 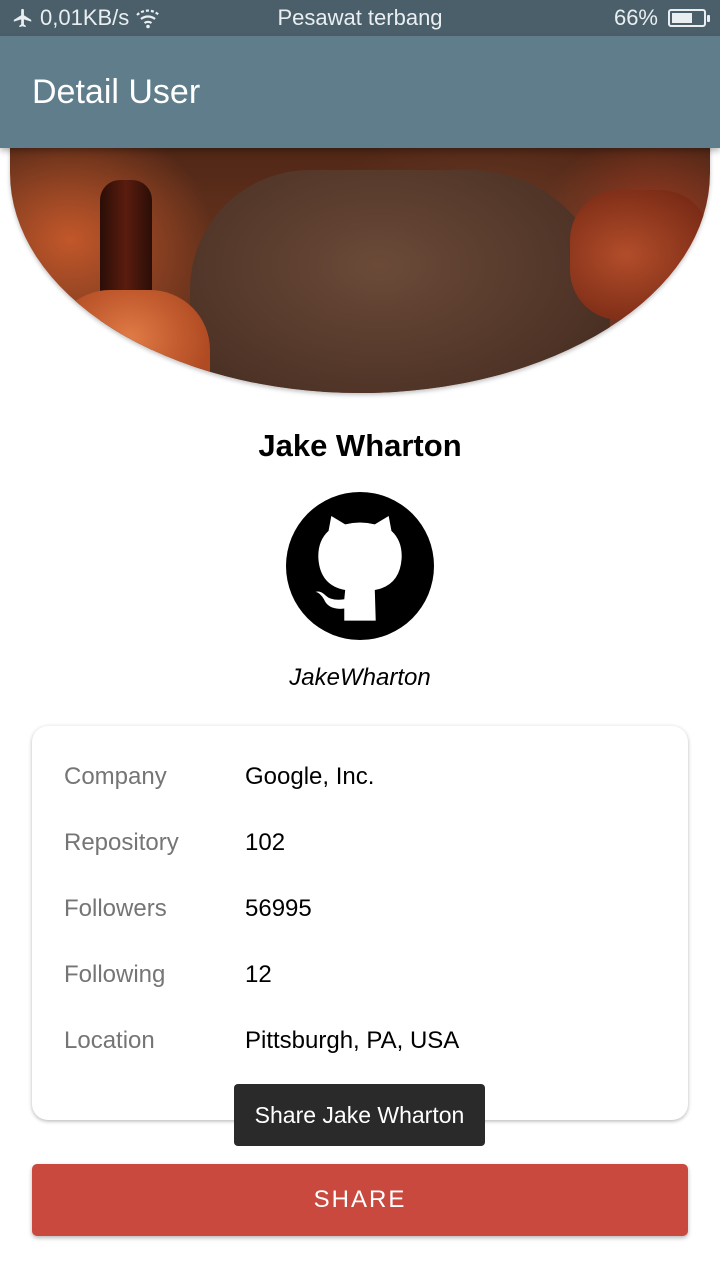 I want to click on status-right: 66%, so click(x=661, y=18).